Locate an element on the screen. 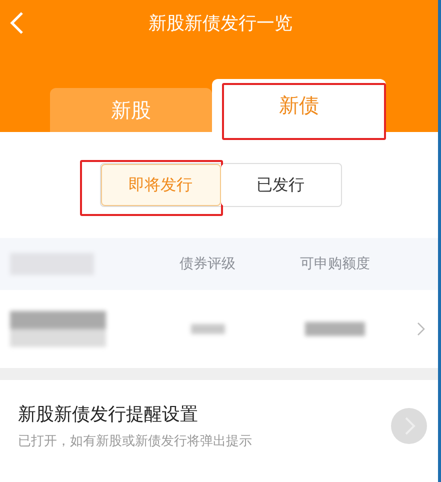  back-icon is located at coordinates (17, 23).